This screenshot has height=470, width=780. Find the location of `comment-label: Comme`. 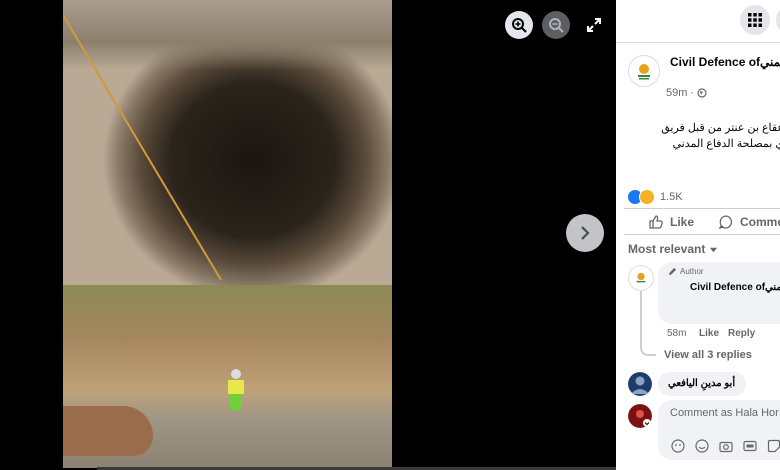

comment-label: Comme is located at coordinates (760, 222).